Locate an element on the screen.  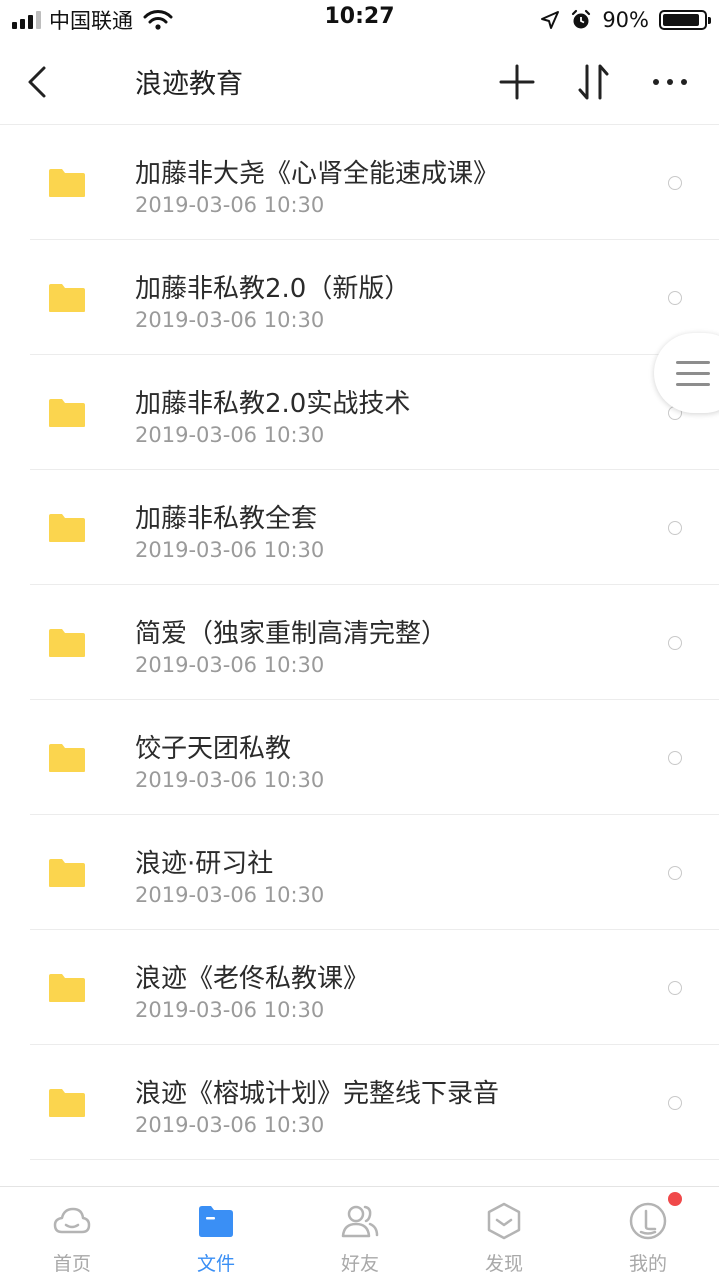
file-row: 简爱（独家重制高清完整） 2019-03-06 10:30 is located at coordinates (359, 642).